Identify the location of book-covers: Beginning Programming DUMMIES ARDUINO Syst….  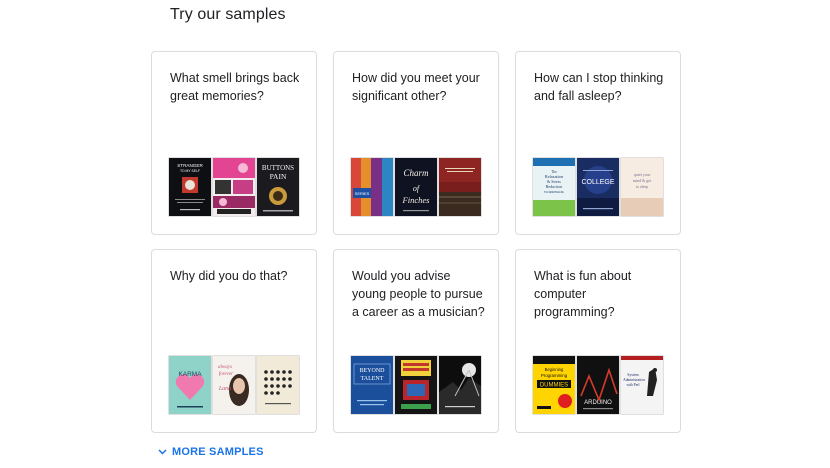
(598, 385).